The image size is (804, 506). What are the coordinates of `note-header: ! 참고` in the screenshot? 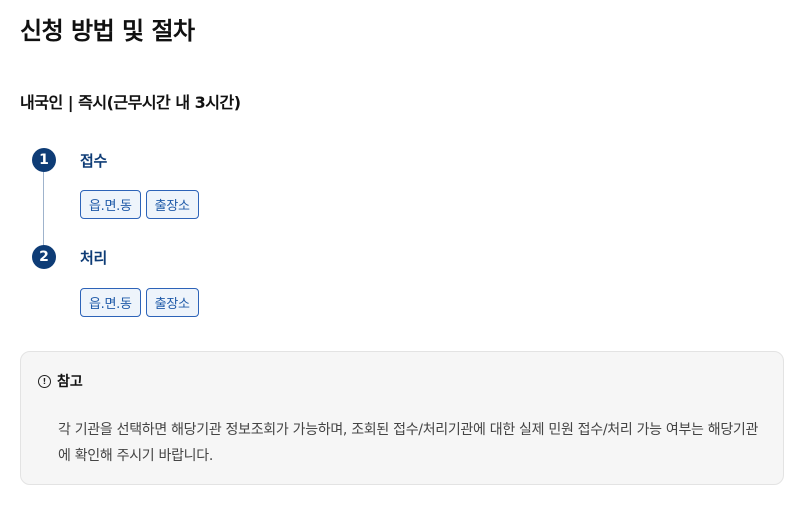 It's located at (60, 381).